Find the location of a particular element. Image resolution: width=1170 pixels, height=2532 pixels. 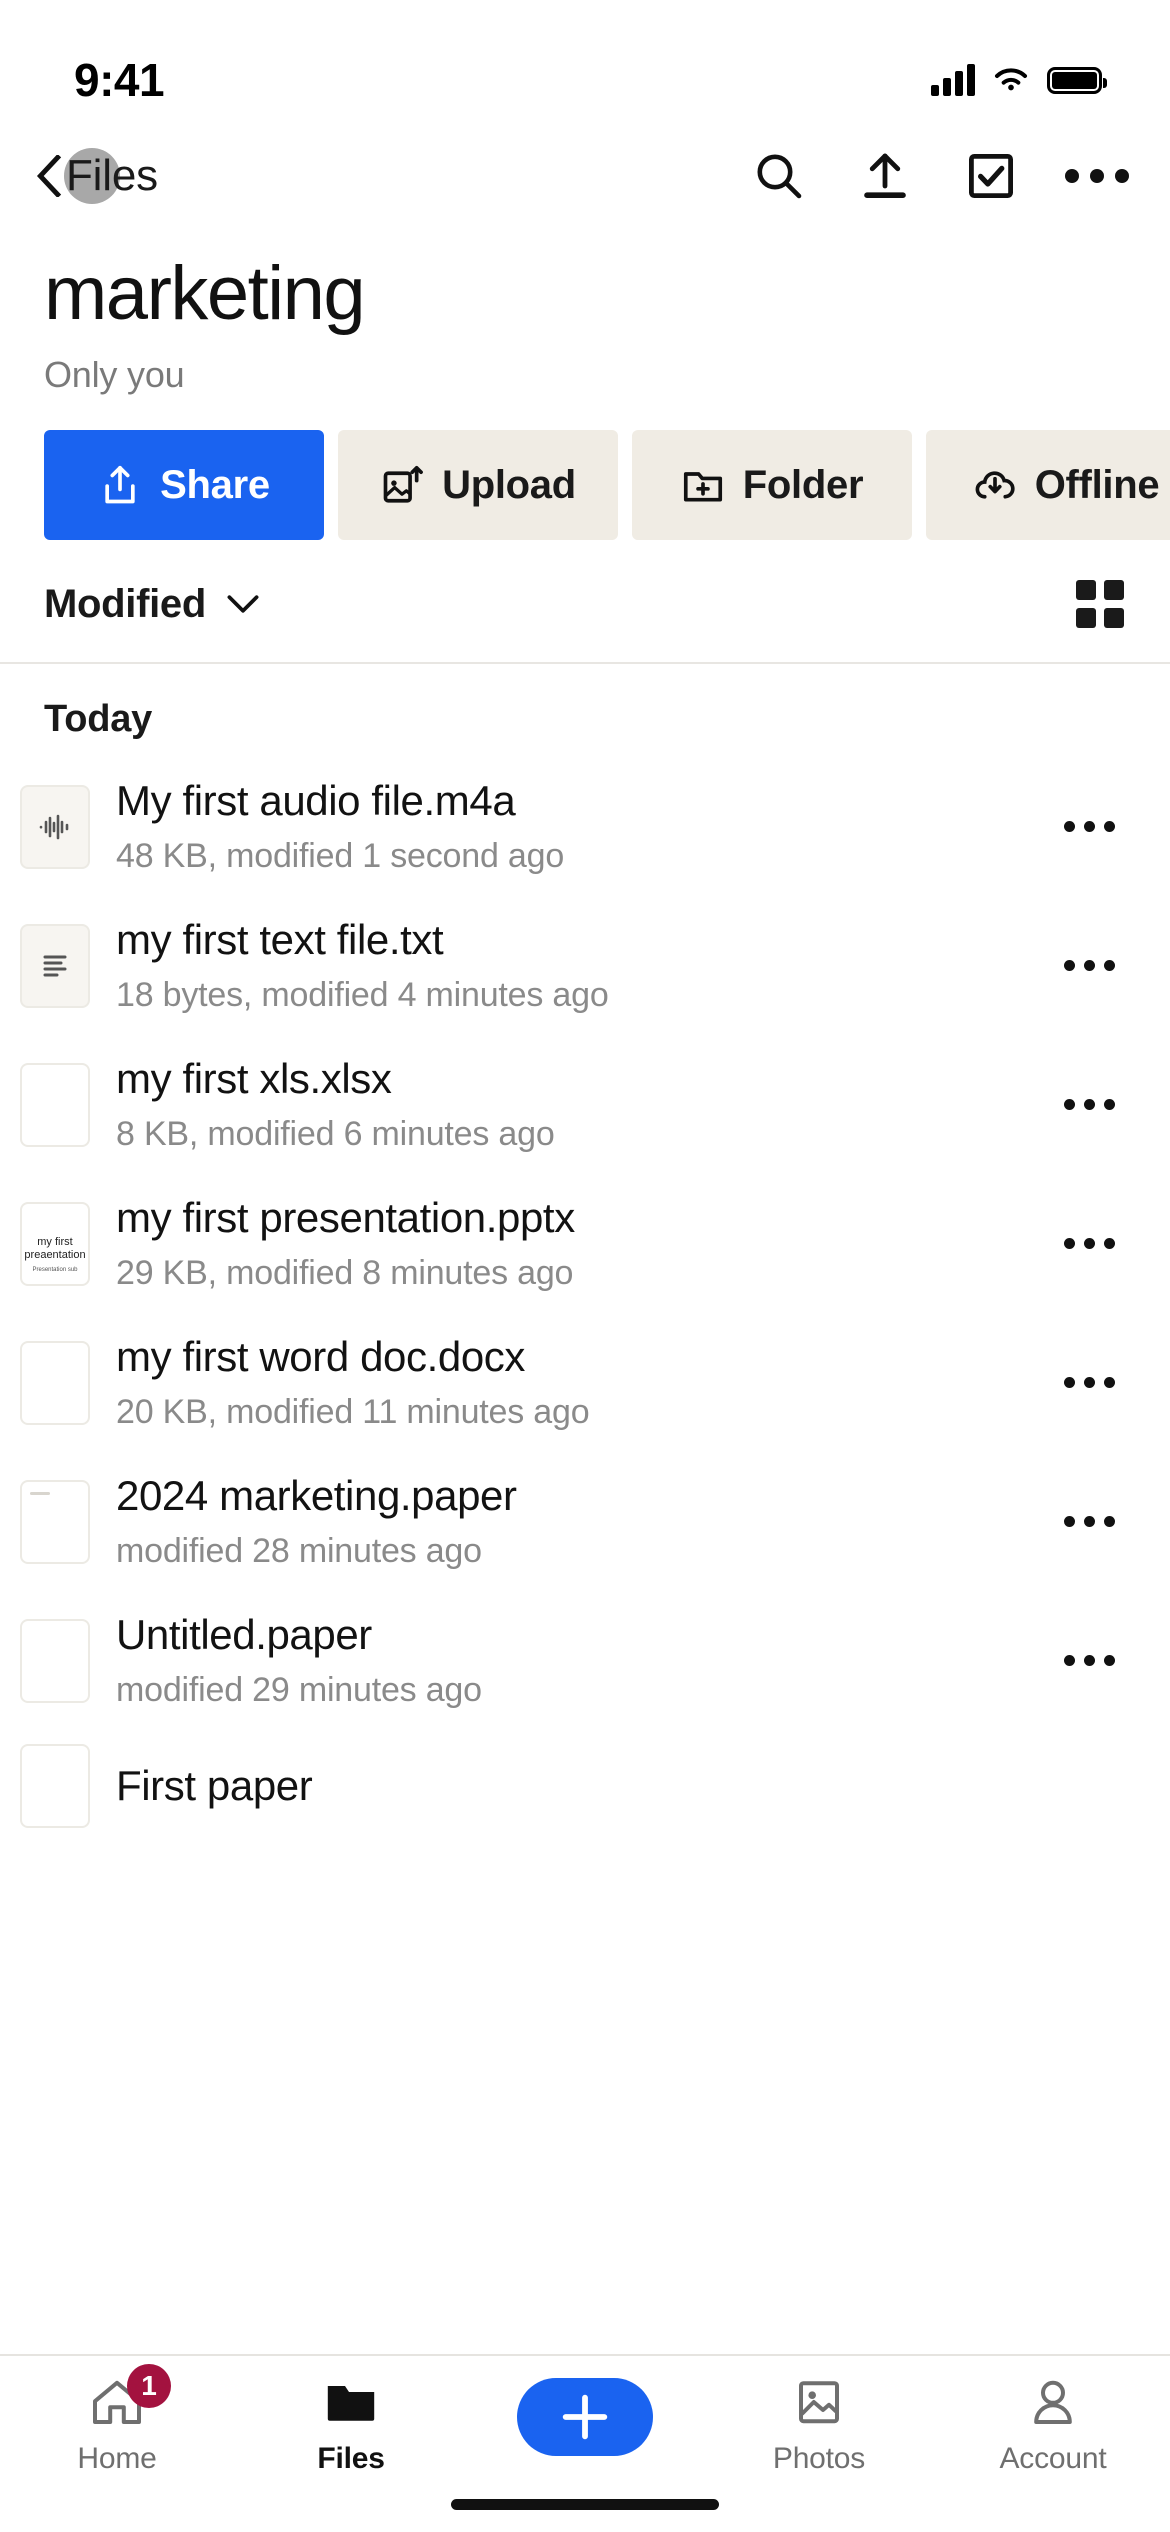

paper-line-mark is located at coordinates (40, 1493).